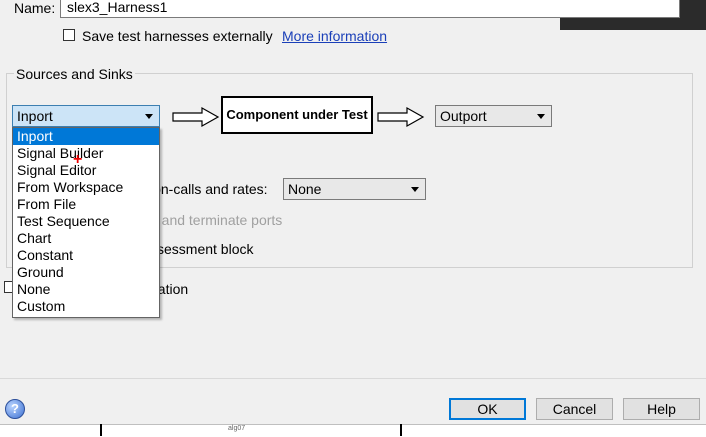 This screenshot has width=706, height=437. I want to click on ports-option-label: t, and terminate ports, so click(216, 220).